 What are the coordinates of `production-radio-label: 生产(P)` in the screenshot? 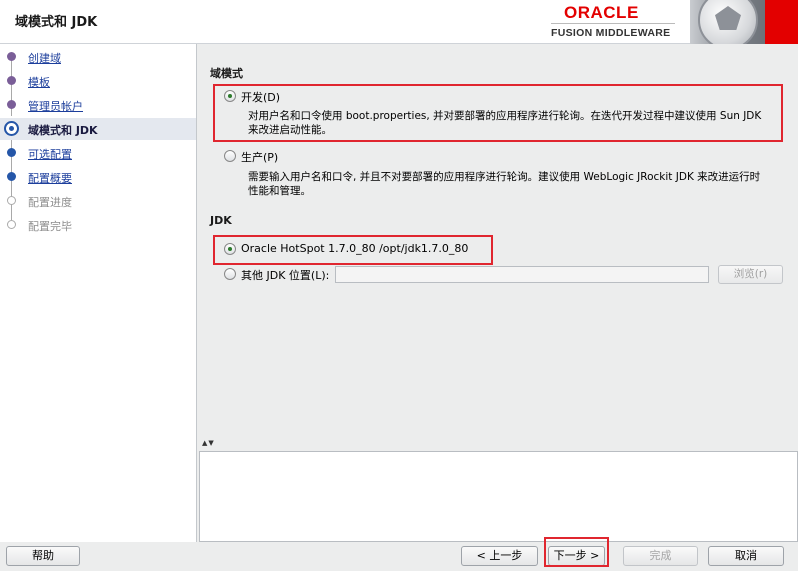 It's located at (259, 157).